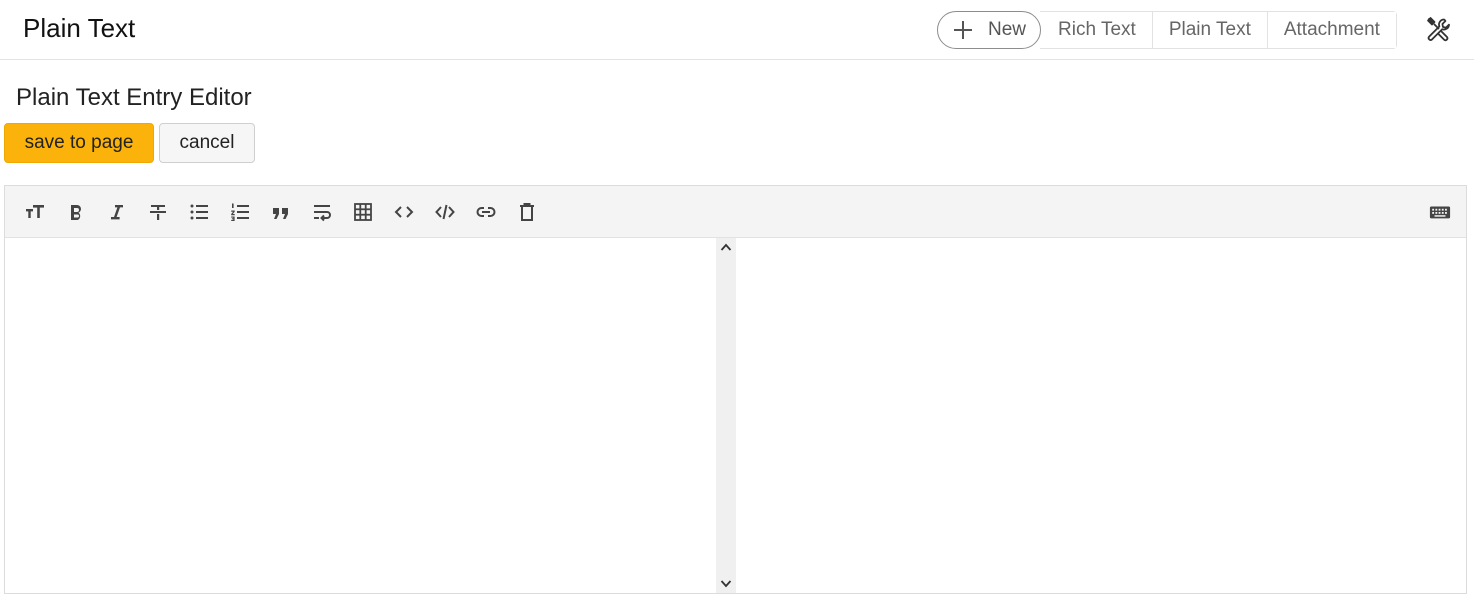 The width and height of the screenshot is (1474, 606). What do you see at coordinates (1209, 30) in the screenshot?
I see `tab-plain-text: Plain Text` at bounding box center [1209, 30].